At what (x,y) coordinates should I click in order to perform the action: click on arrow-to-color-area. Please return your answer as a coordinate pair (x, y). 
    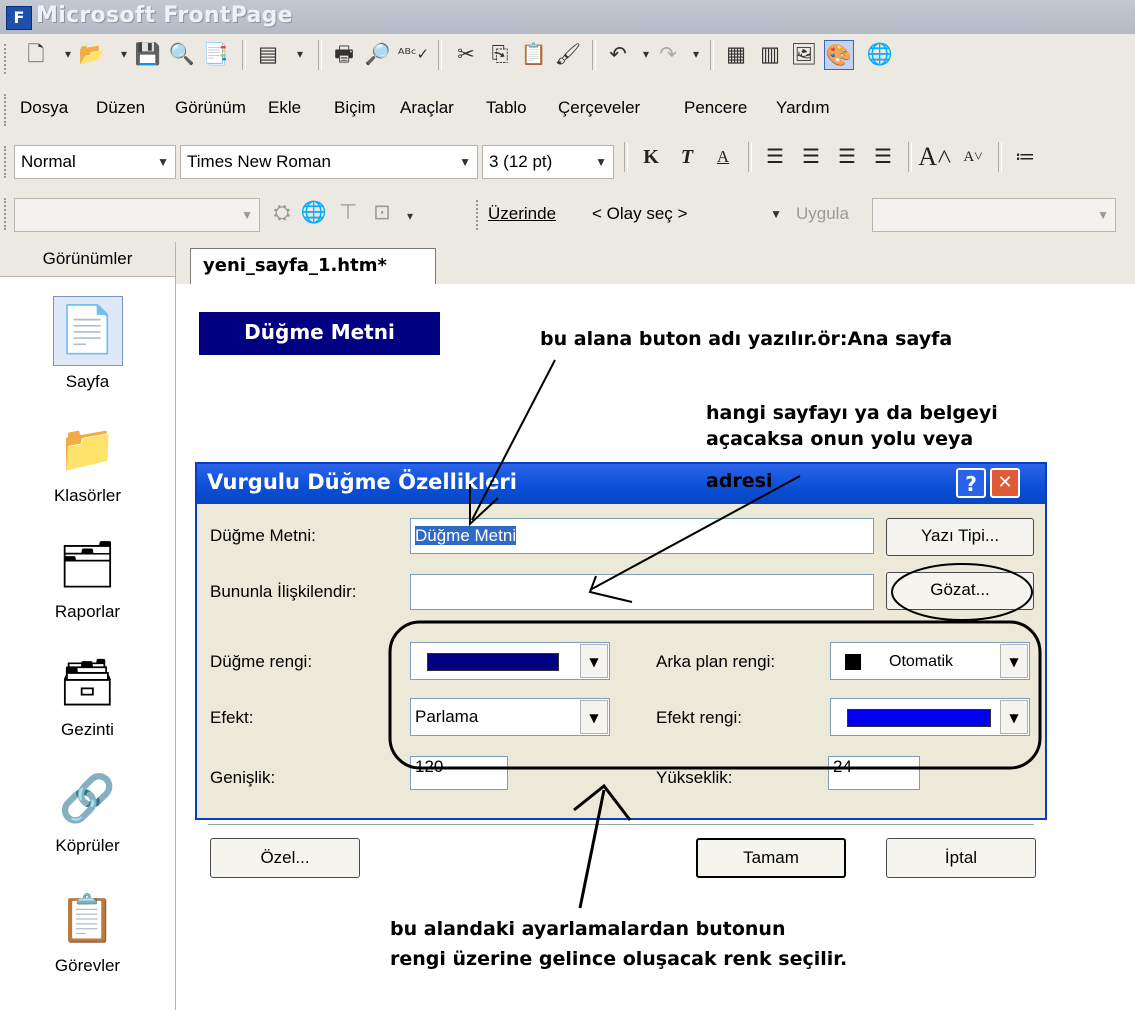
    Looking at the image, I should click on (592, 849).